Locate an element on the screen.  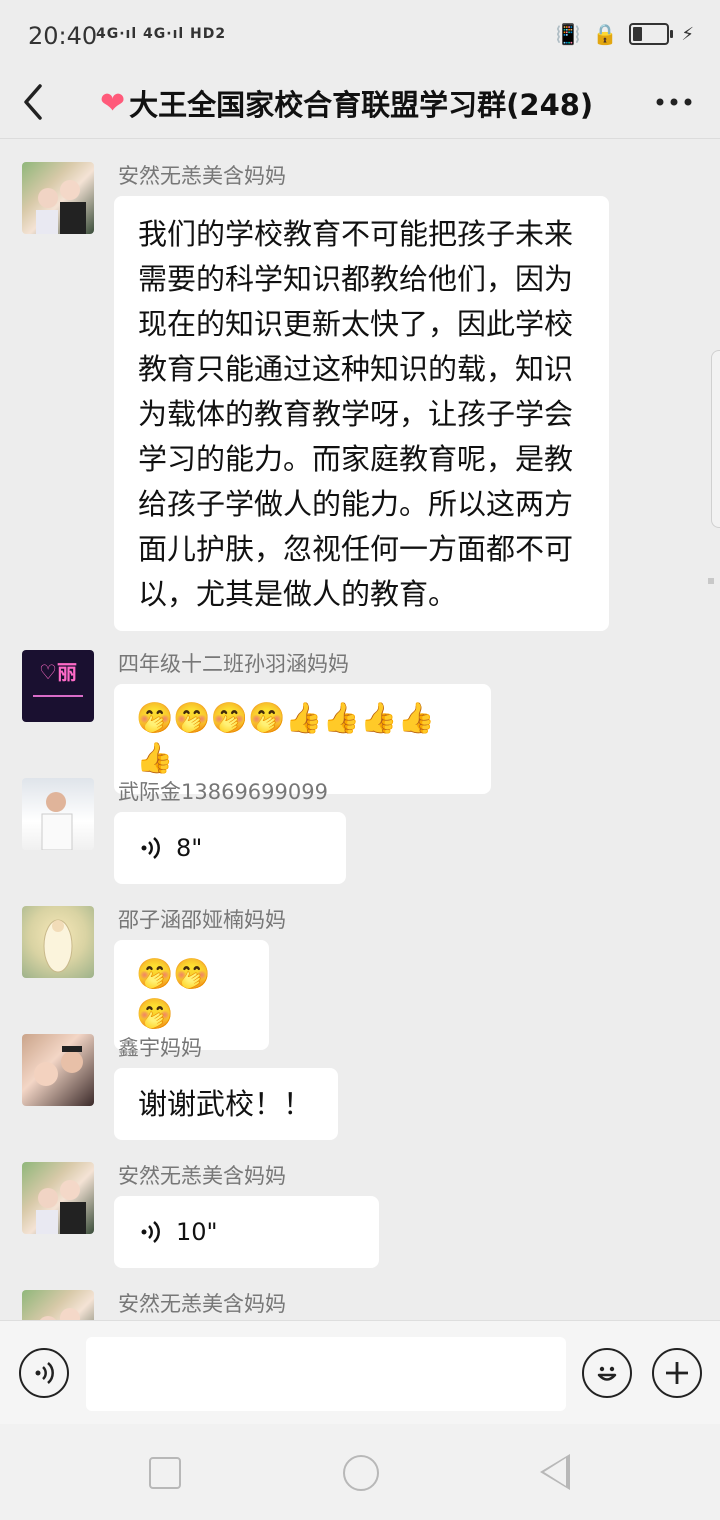
chat-title: ❤ 大王全国家校合育联盟学习群(248) is located at coordinates (360, 103).